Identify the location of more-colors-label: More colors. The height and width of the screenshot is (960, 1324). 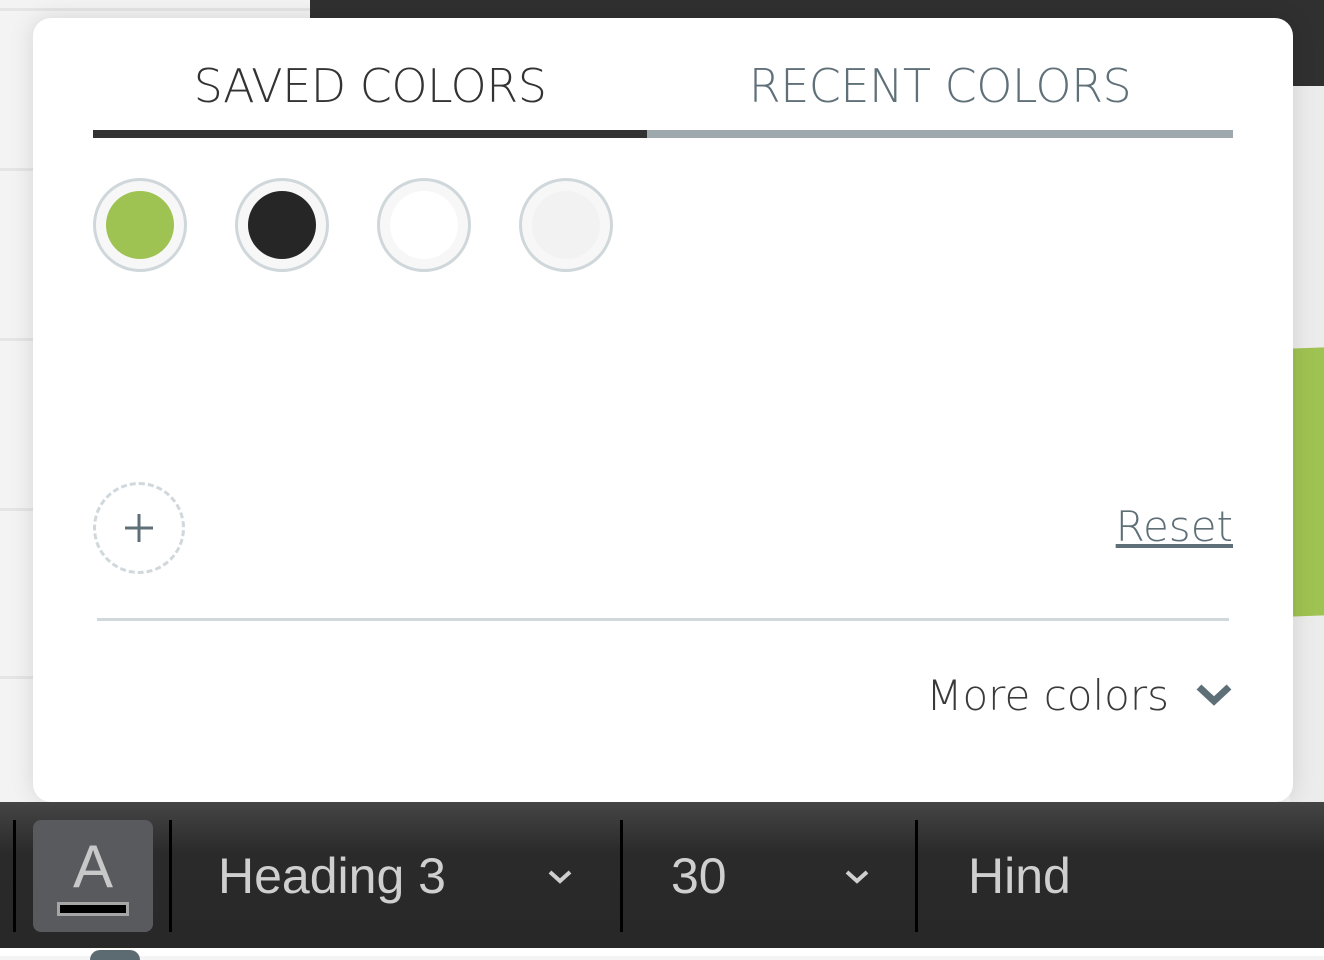
(1047, 695).